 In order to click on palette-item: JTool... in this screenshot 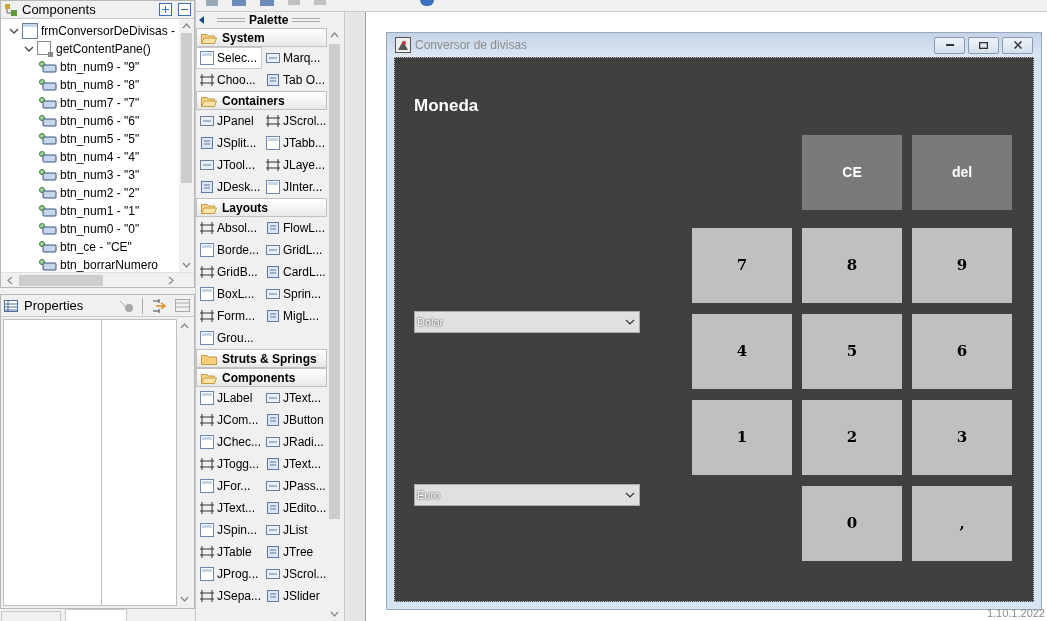, I will do `click(229, 165)`.